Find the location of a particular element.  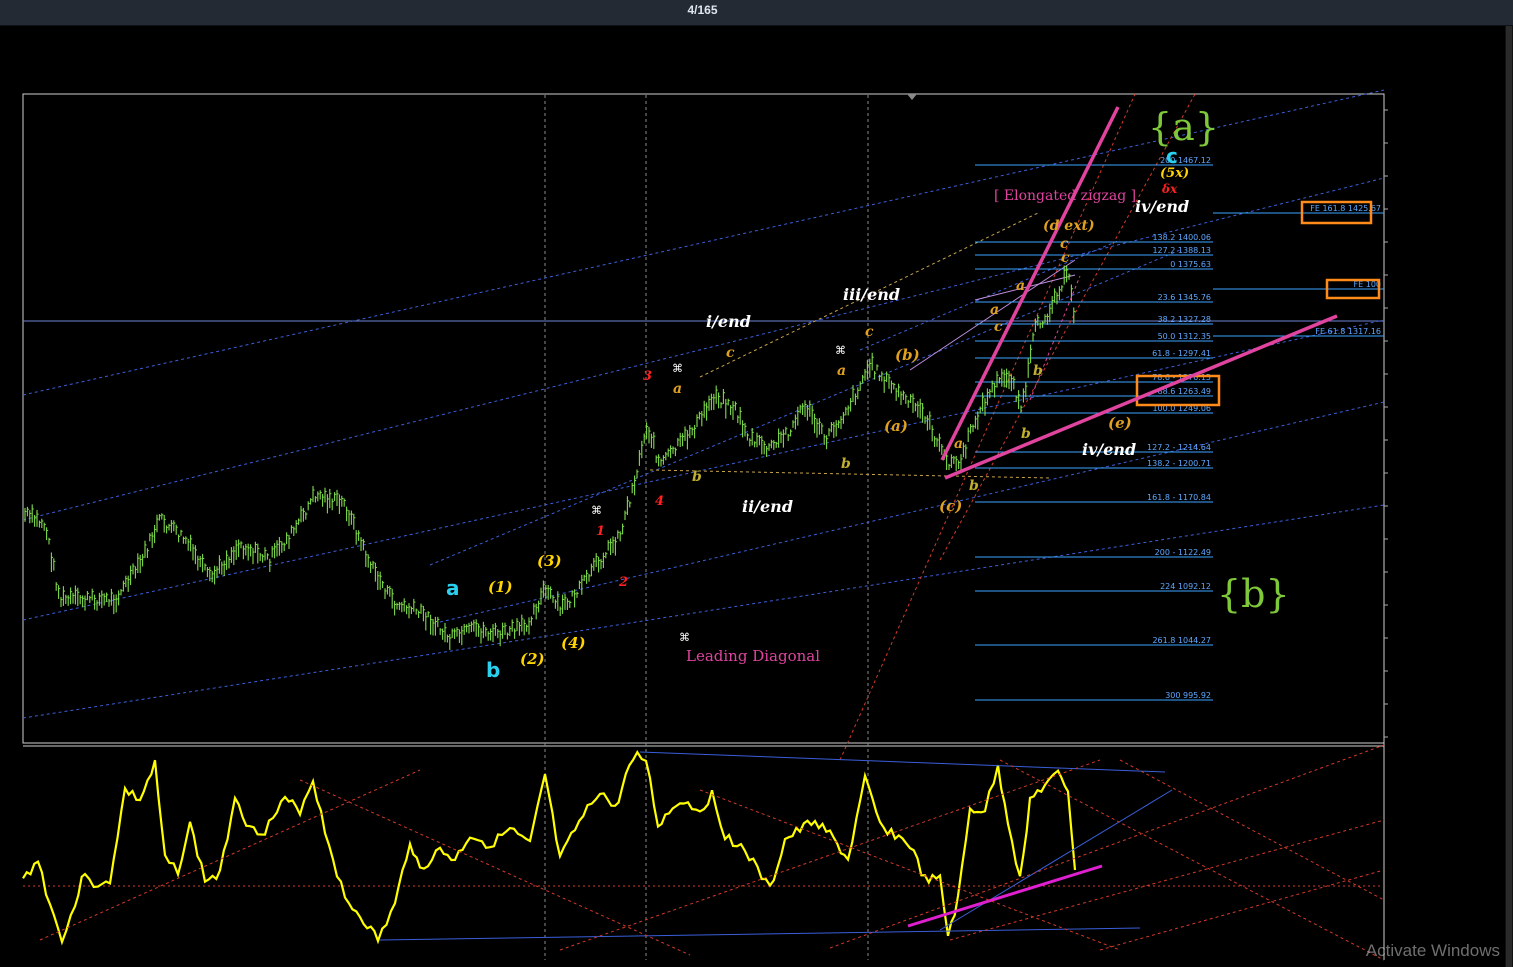

fib-level: 23.6 1345.76 is located at coordinates (1094, 298).